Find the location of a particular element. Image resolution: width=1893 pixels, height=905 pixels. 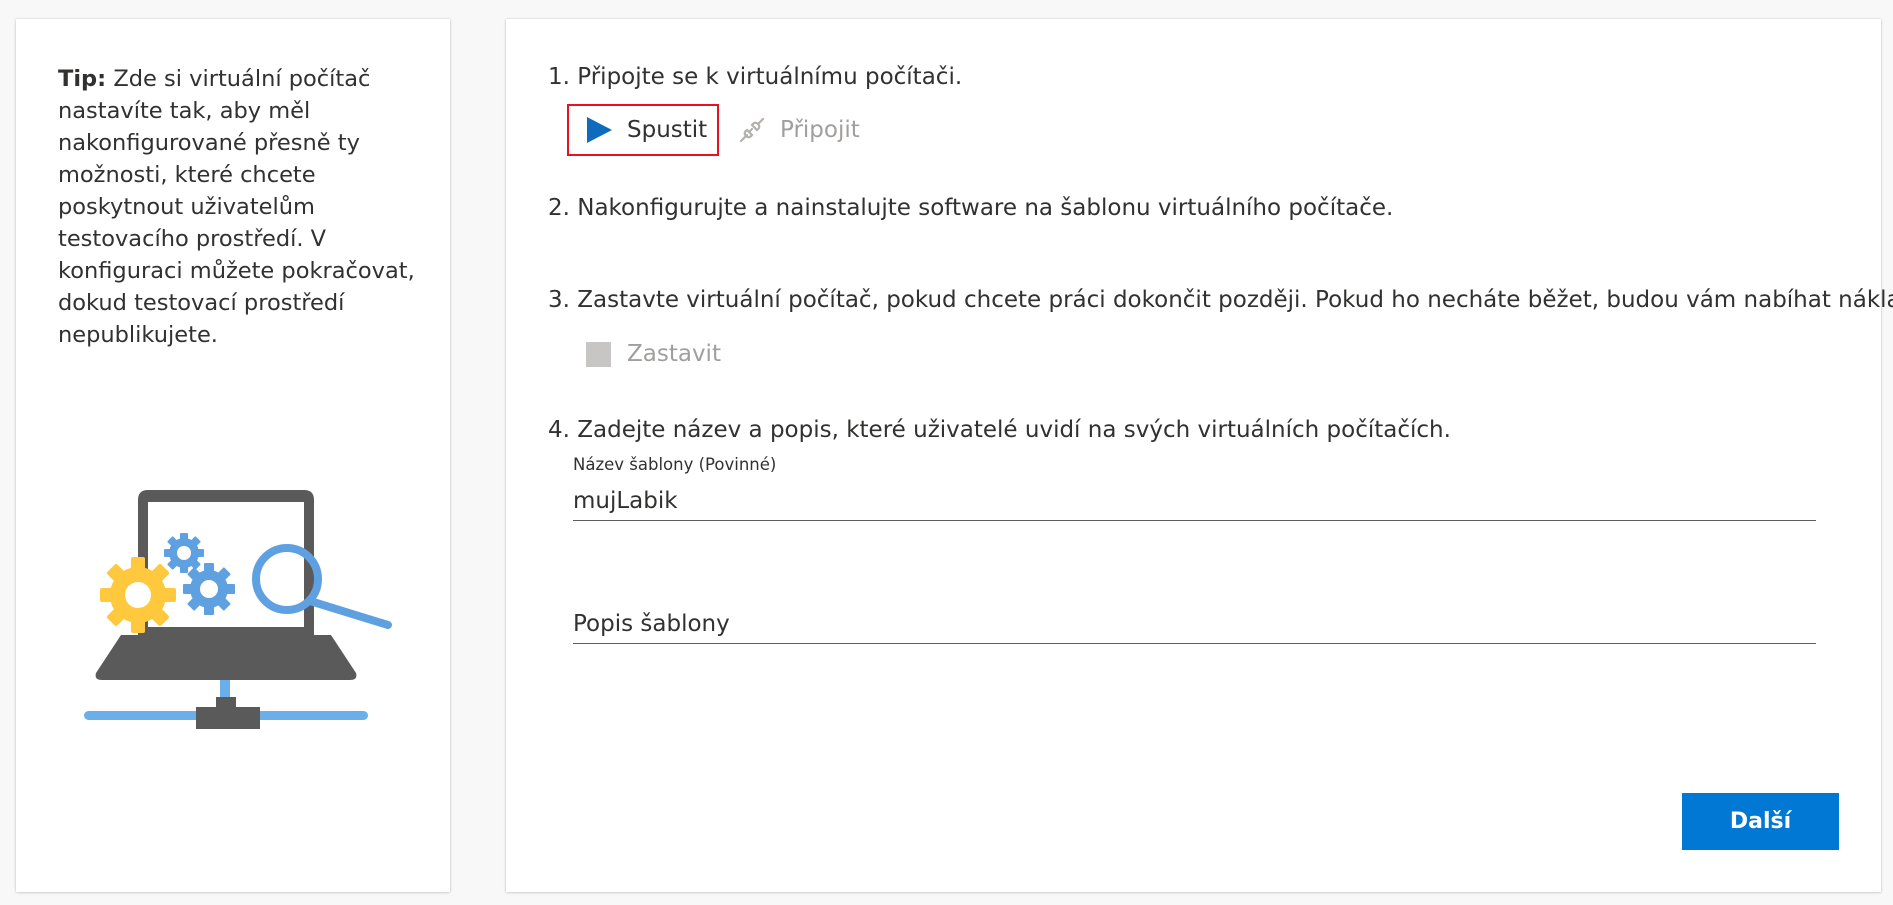

connect-button-label: Připojit is located at coordinates (820, 130).